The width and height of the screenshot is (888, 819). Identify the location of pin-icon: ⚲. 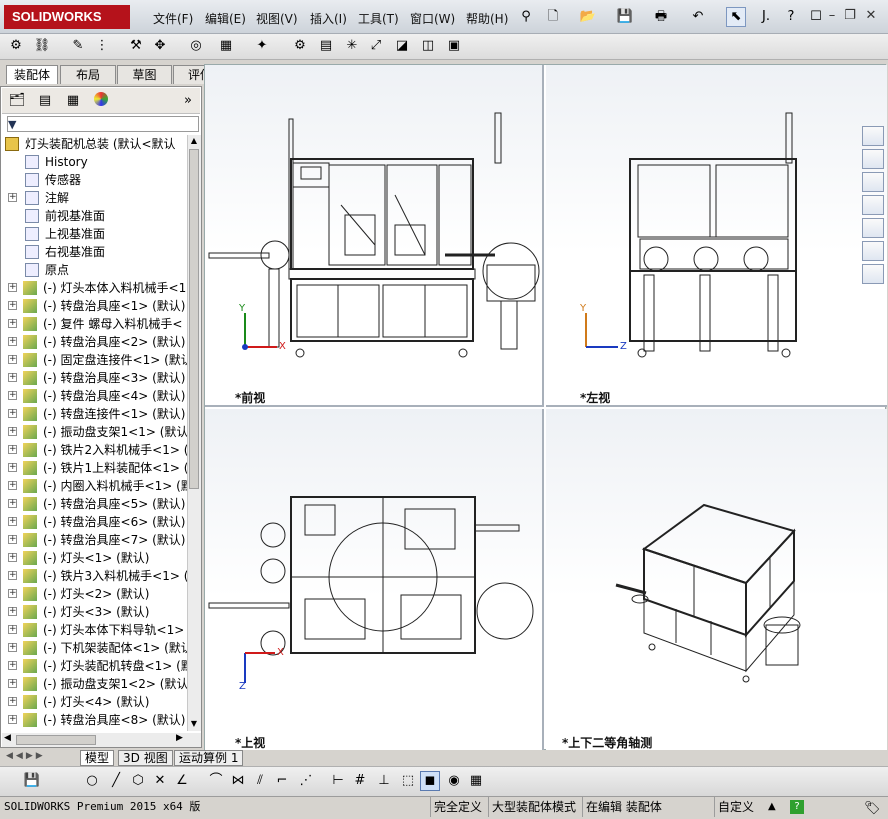
(526, 17).